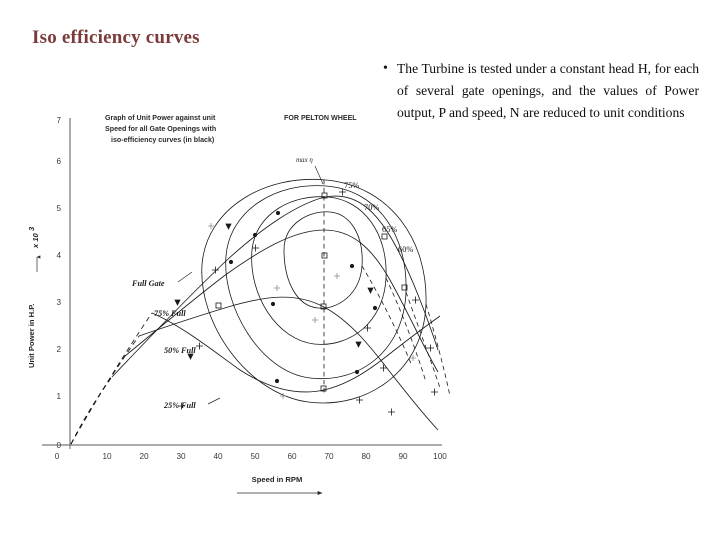 The height and width of the screenshot is (540, 720). Describe the element at coordinates (371, 207) in the screenshot. I see `eff-label-70: 70%` at that location.